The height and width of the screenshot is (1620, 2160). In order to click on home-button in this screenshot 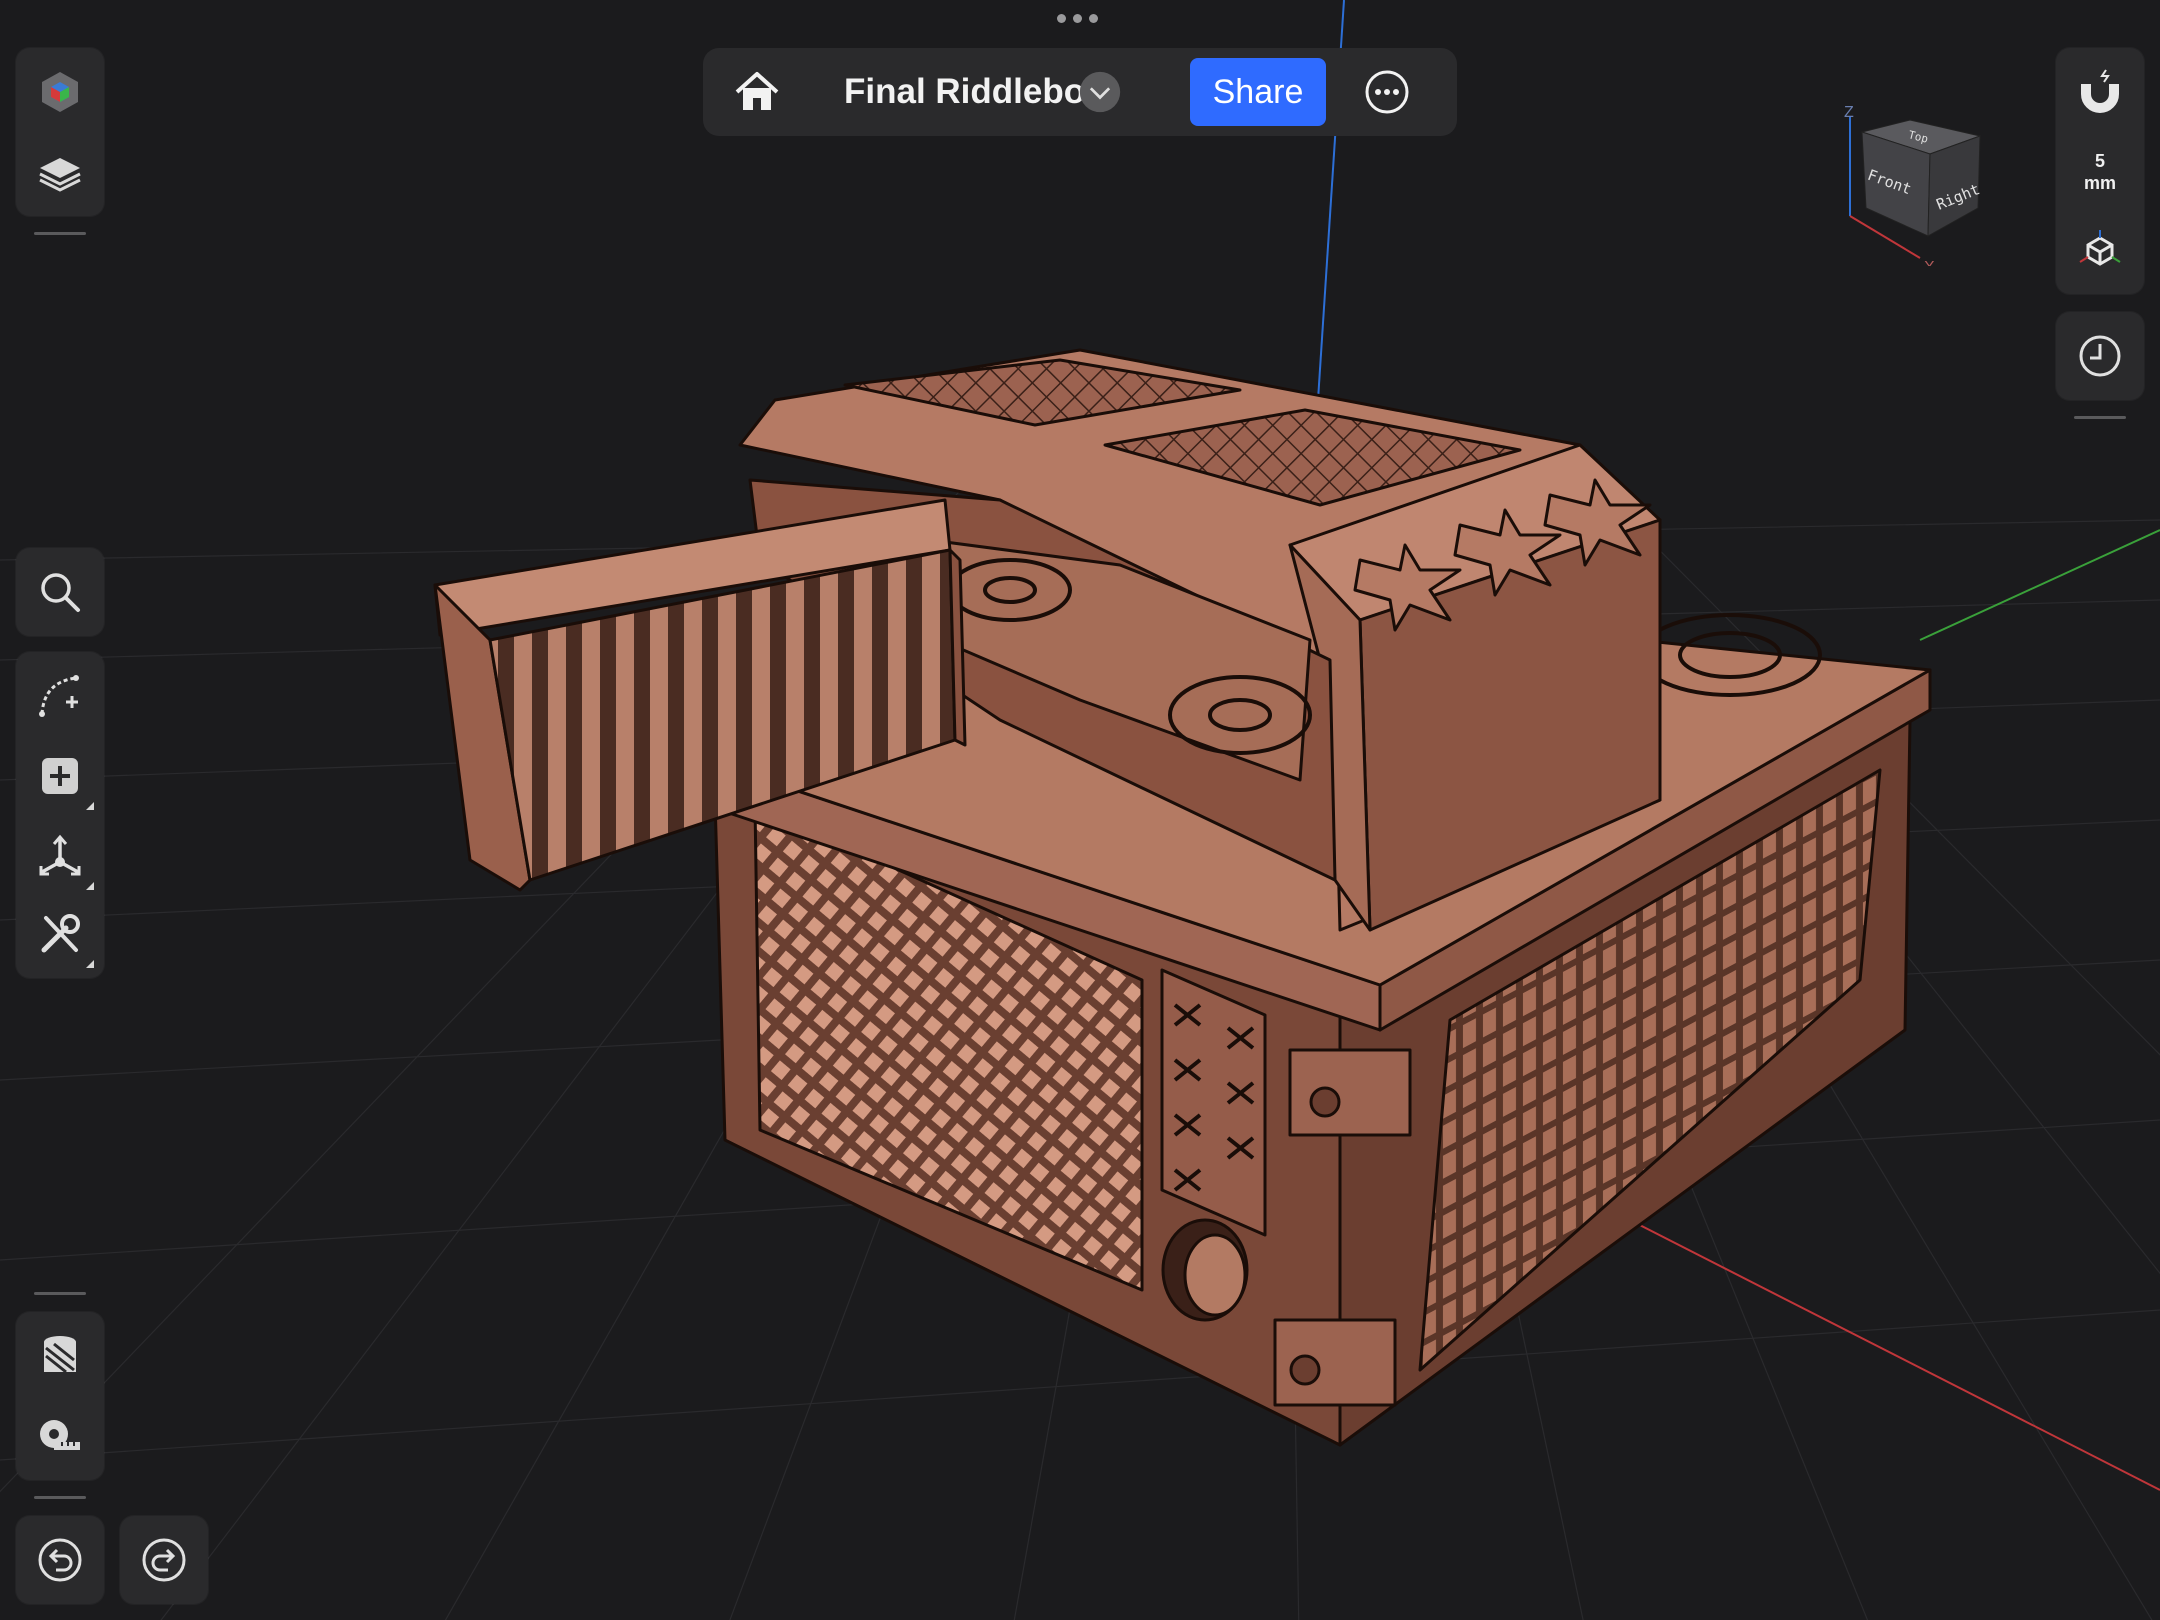, I will do `click(757, 92)`.